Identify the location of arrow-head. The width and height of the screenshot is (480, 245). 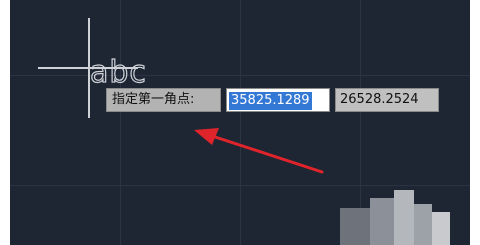
(206, 136).